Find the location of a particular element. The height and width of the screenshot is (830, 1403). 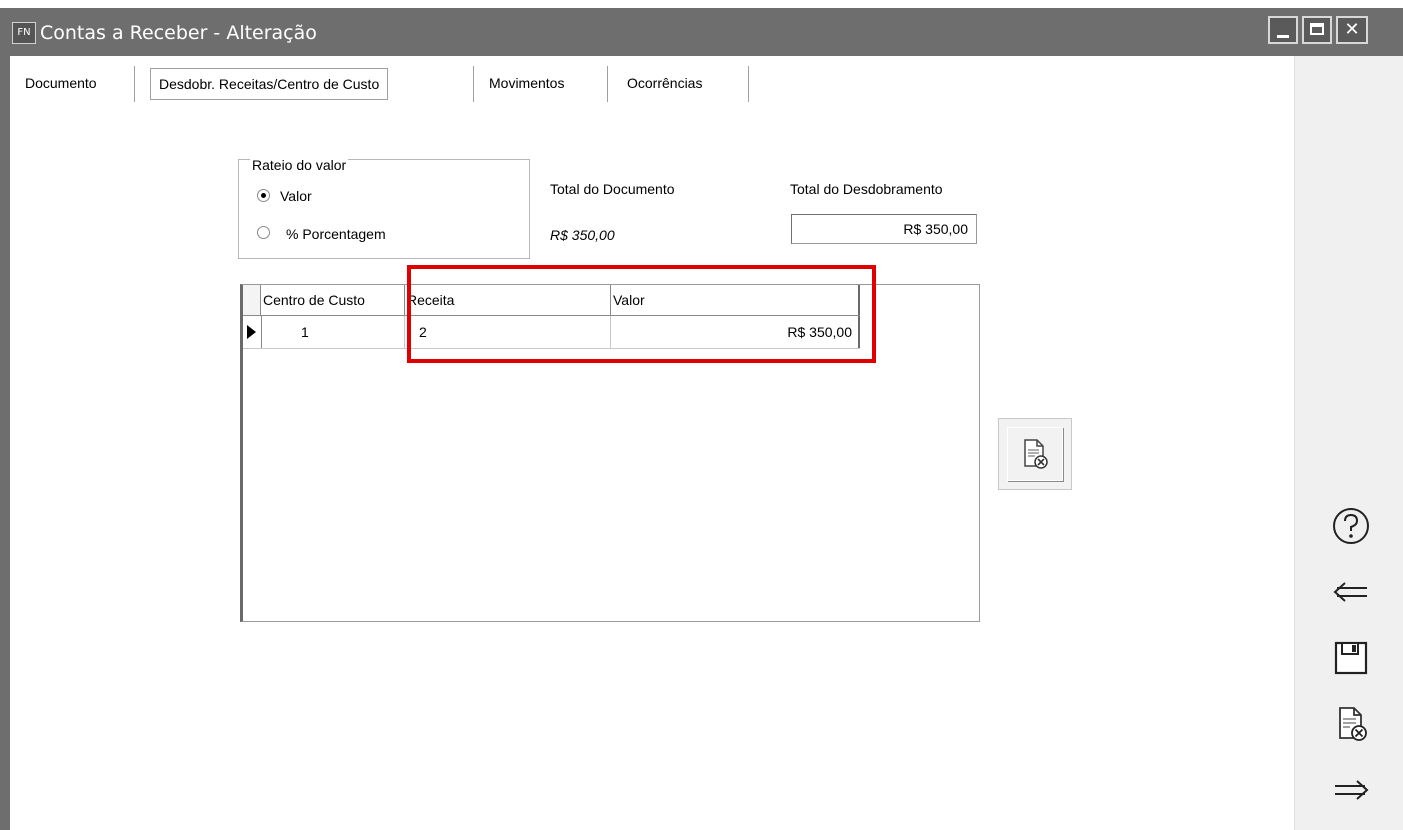

radio-porcentagem is located at coordinates (263, 232).